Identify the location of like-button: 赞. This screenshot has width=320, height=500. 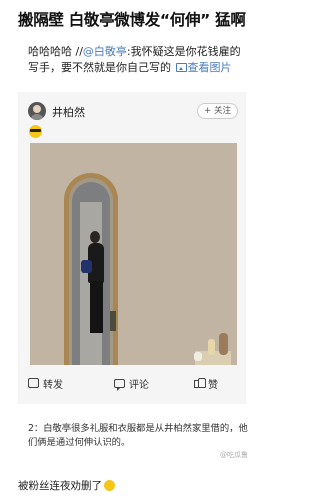
(206, 383).